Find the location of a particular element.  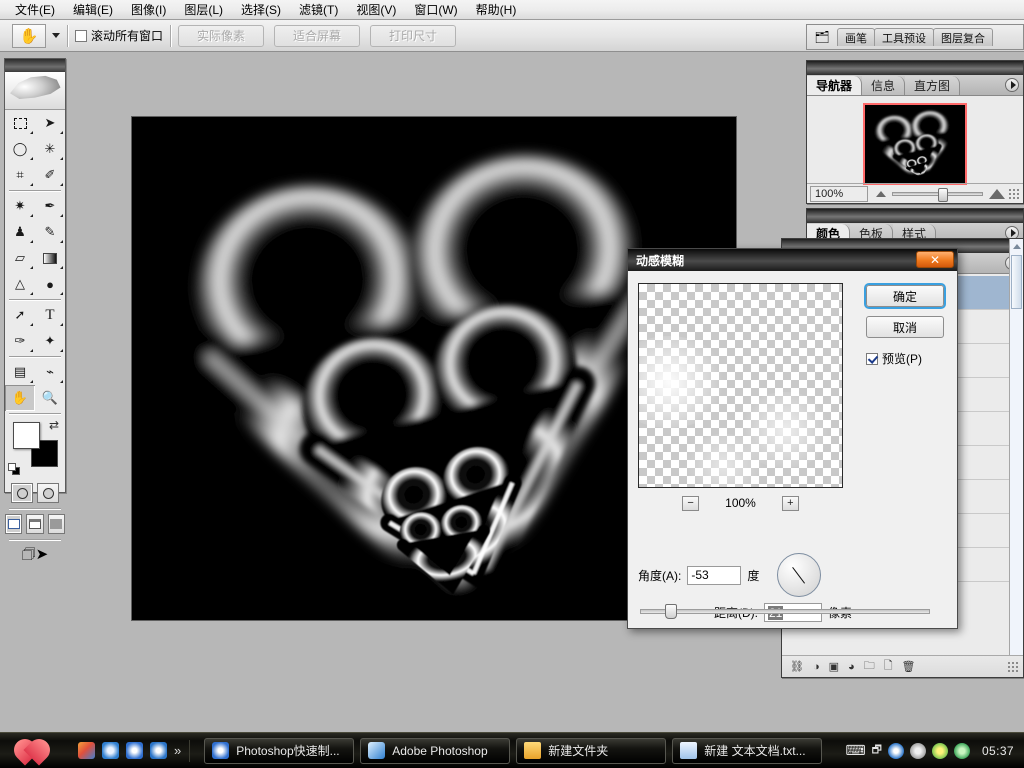

full-screen-menubar-mode-button is located at coordinates (35, 524).